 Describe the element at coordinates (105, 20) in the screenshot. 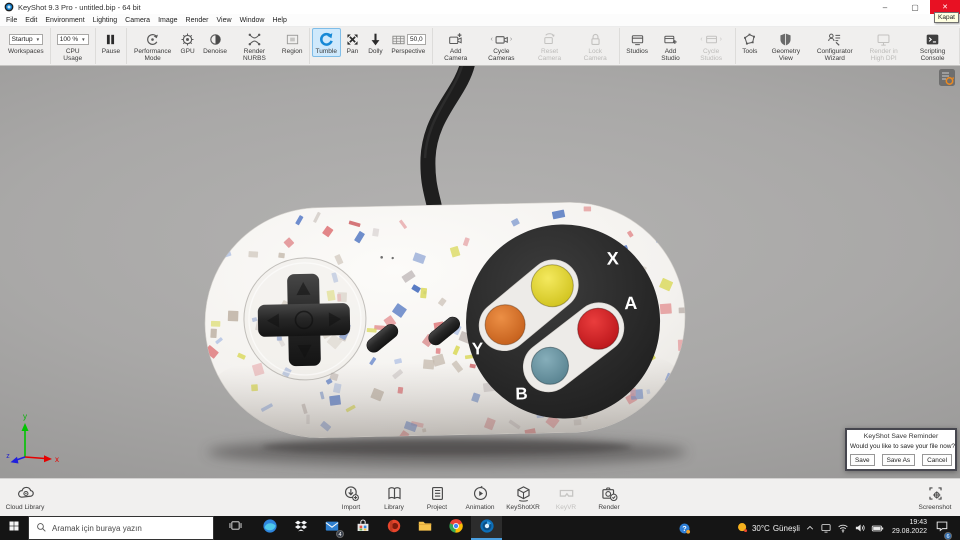

I see `menu-lighting: Lighting` at that location.